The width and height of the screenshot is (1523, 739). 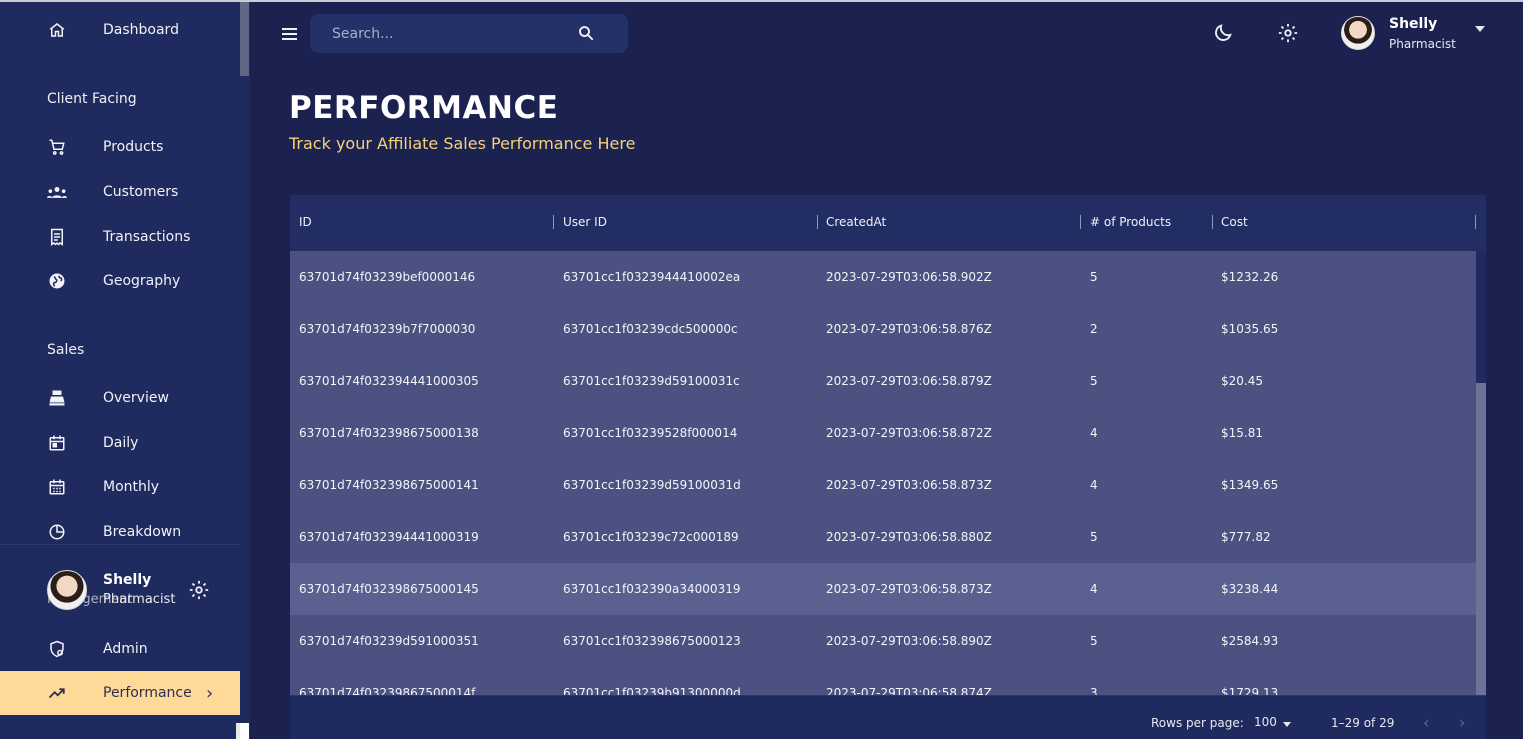 I want to click on column-header-created-at: CreatedAt, so click(x=856, y=222).